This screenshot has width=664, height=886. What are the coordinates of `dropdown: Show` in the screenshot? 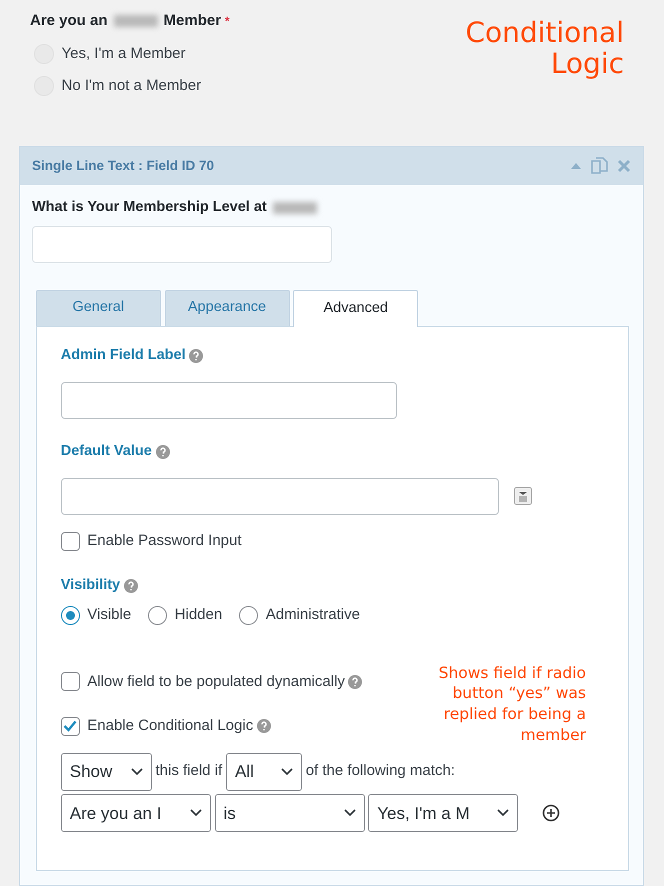 It's located at (106, 771).